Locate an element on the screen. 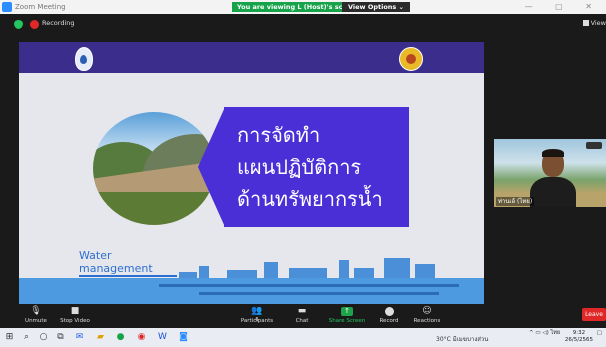 Image resolution: width=606 pixels, height=347 pixels. record-button: Record is located at coordinates (389, 316).